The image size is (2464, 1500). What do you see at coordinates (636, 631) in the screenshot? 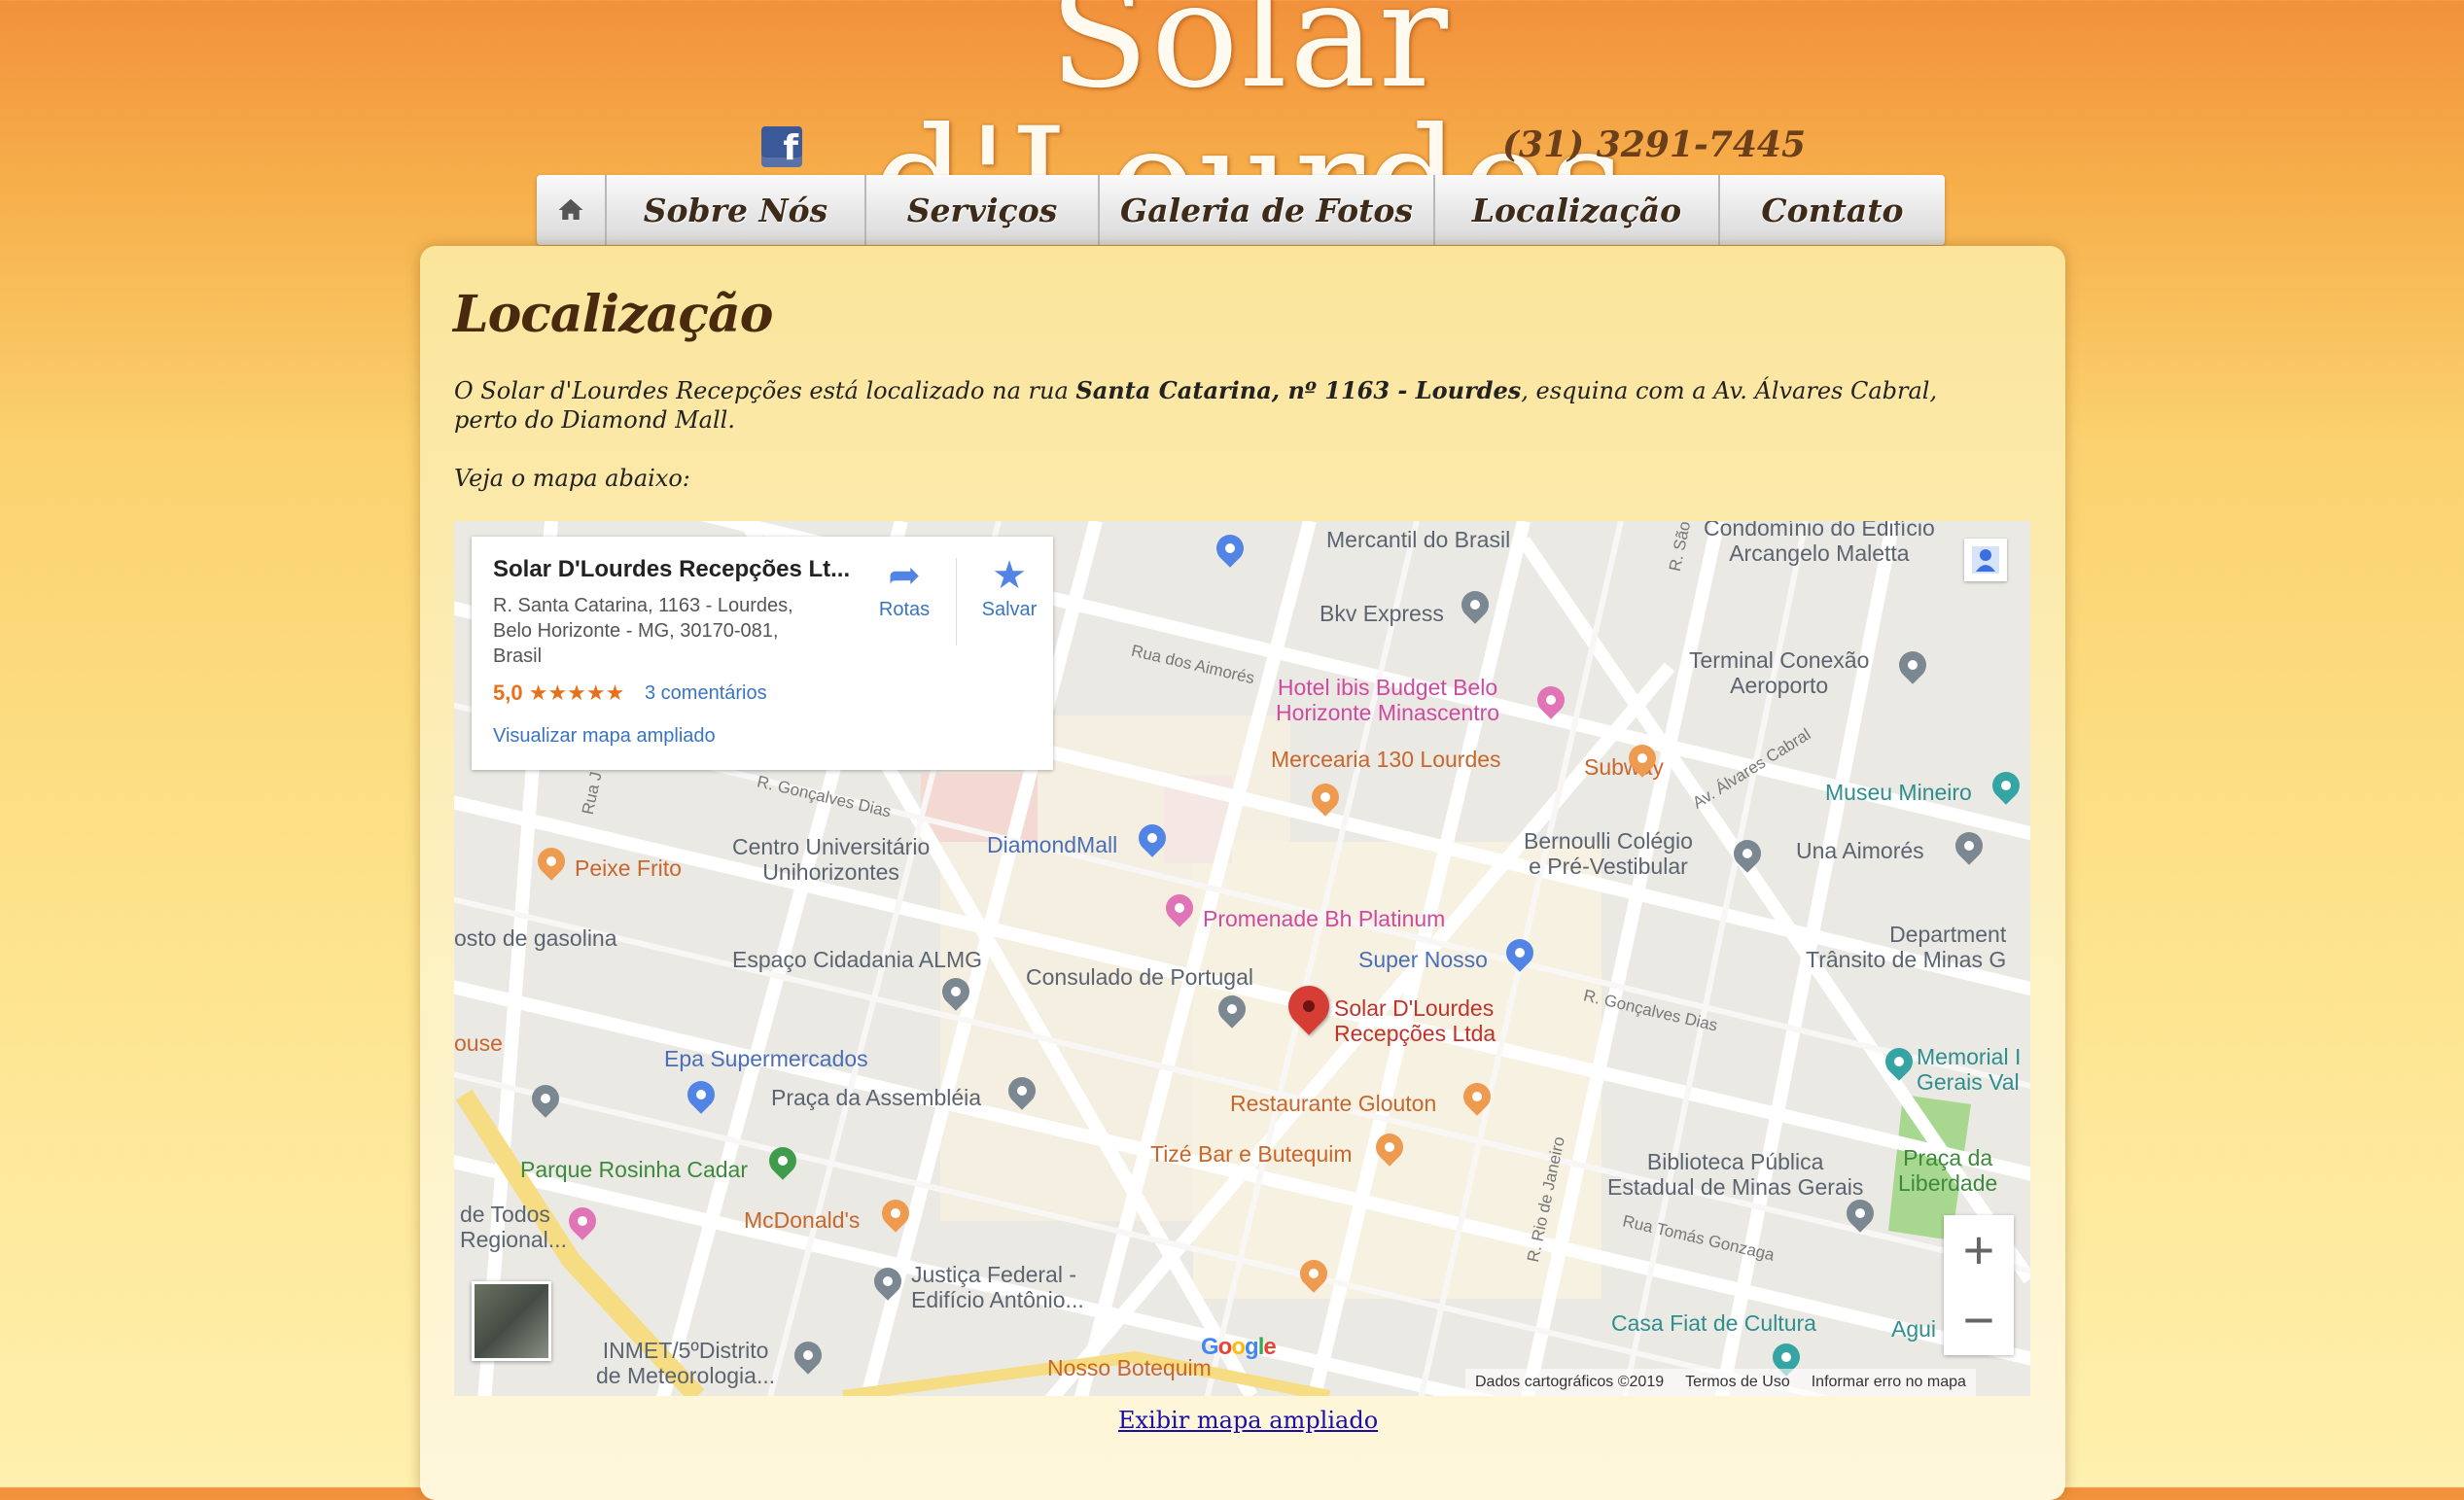
I see `card-address-line: Belo Horizonte - MG, 30170-081,` at bounding box center [636, 631].